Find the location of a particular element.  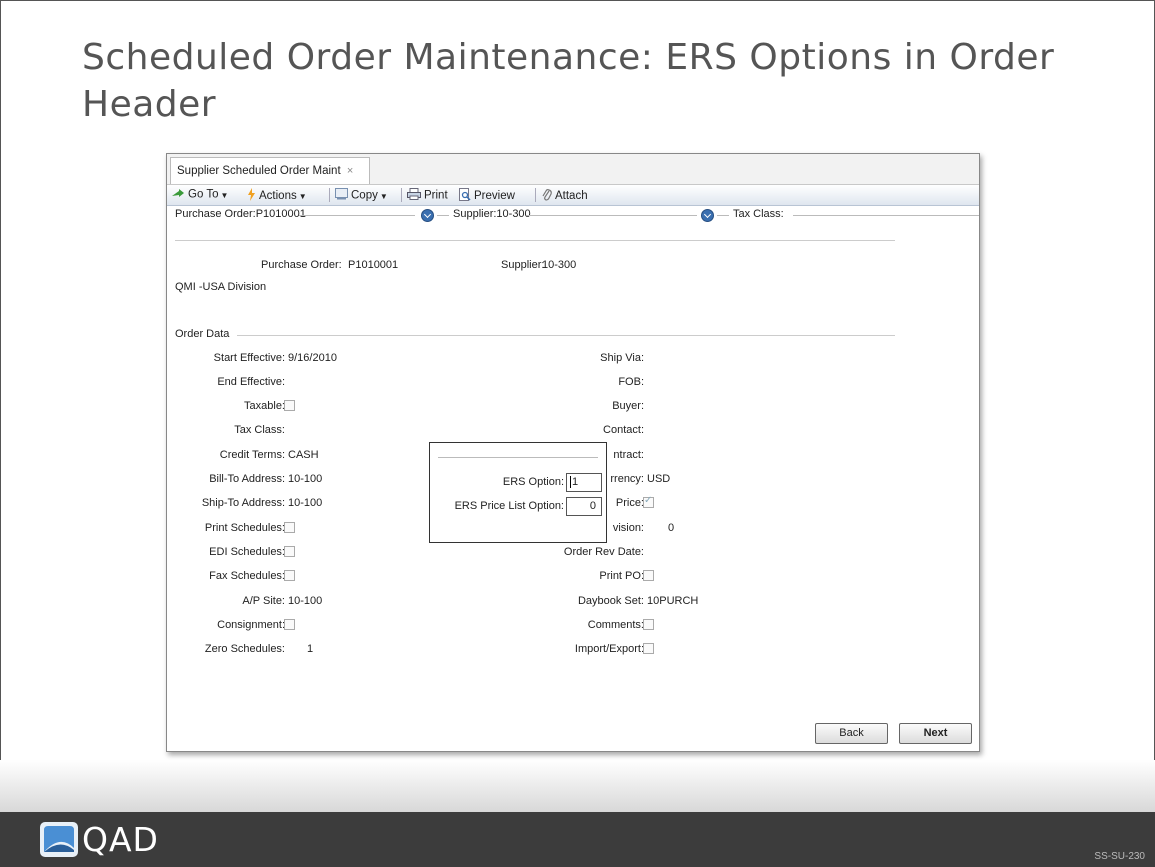

separator is located at coordinates (535, 240).